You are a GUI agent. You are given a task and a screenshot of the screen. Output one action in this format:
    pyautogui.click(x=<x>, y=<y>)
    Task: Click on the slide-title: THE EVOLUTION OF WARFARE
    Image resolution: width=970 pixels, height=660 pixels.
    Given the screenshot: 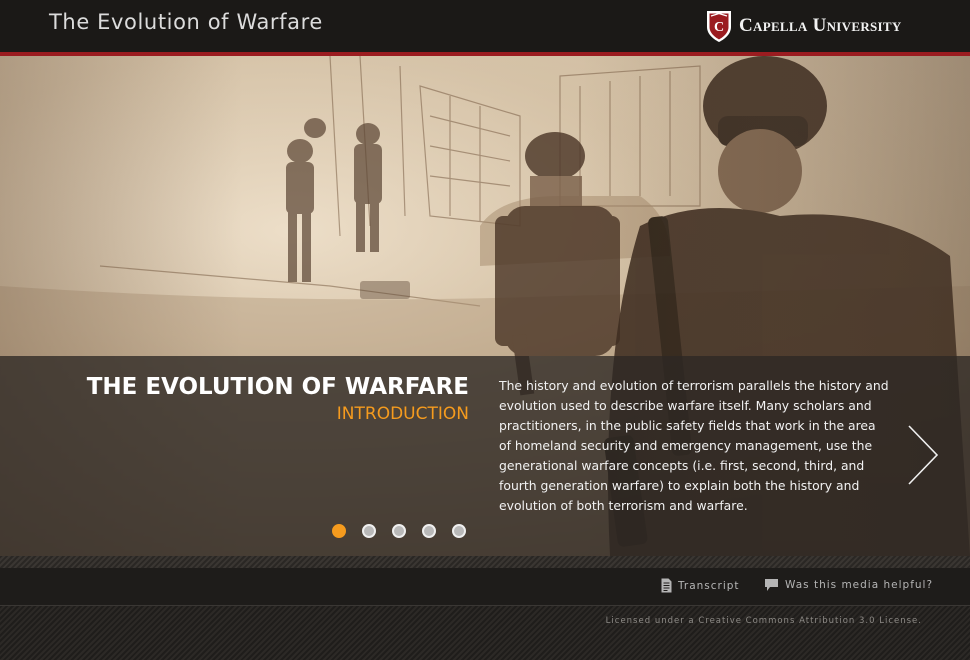 What is the action you would take?
    pyautogui.click(x=277, y=387)
    